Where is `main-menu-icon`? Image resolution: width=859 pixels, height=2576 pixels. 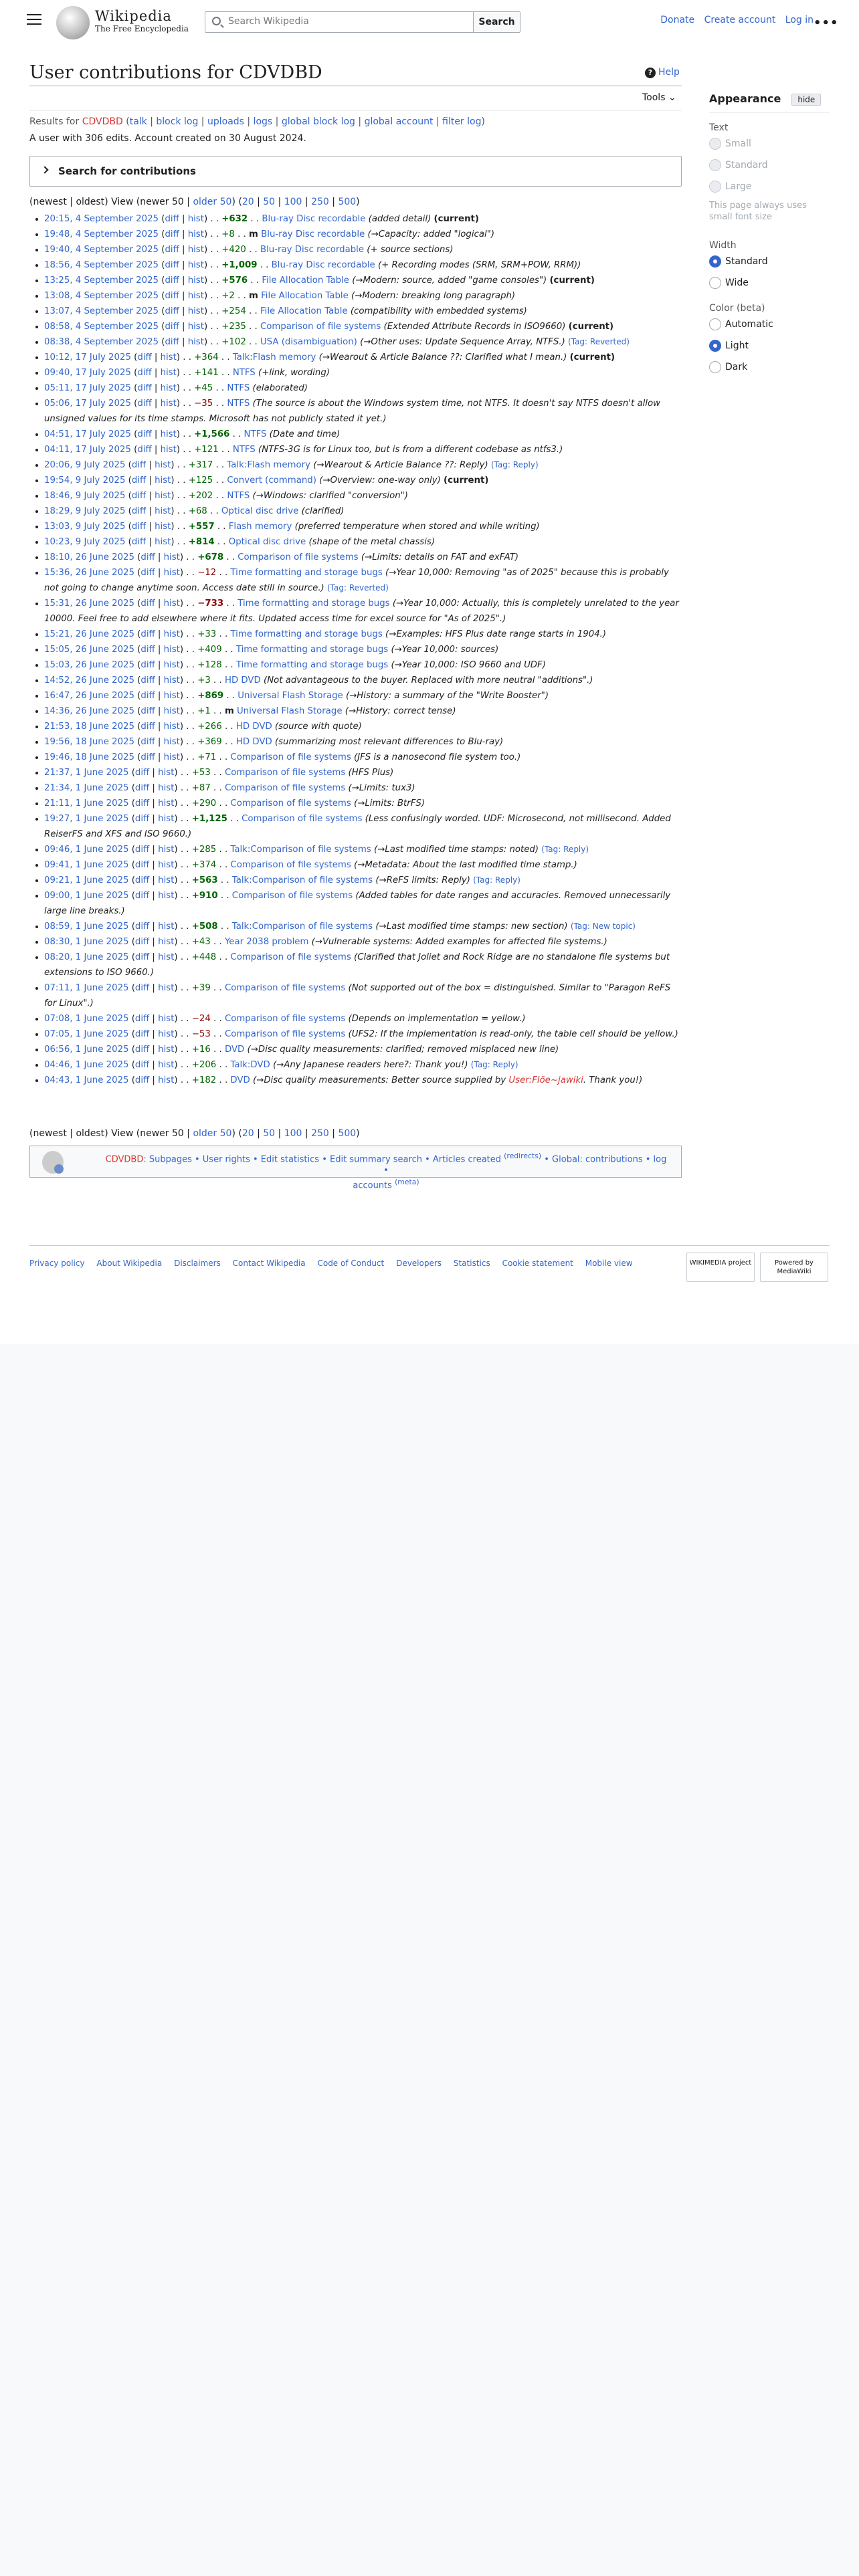 main-menu-icon is located at coordinates (34, 20).